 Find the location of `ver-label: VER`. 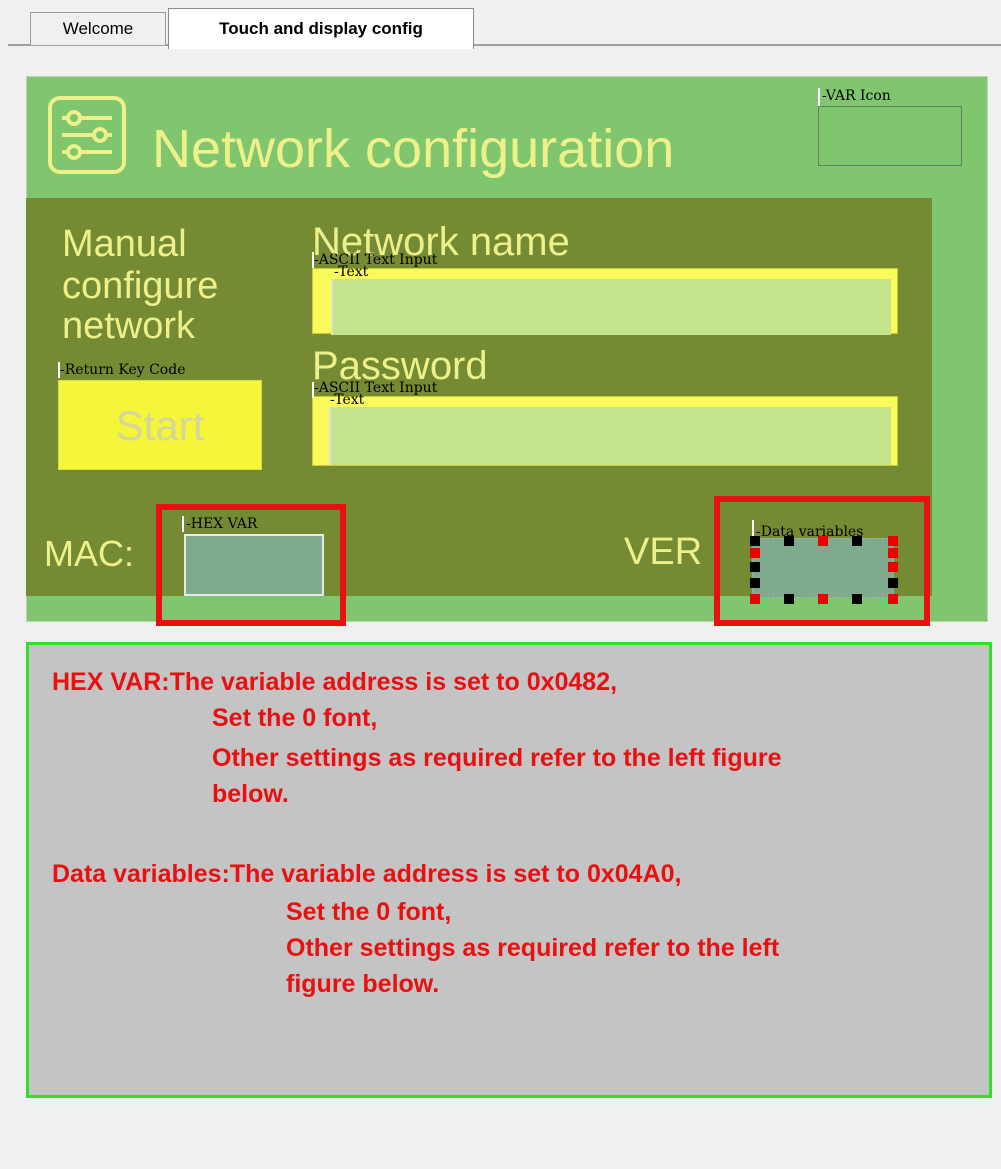

ver-label: VER is located at coordinates (663, 552).